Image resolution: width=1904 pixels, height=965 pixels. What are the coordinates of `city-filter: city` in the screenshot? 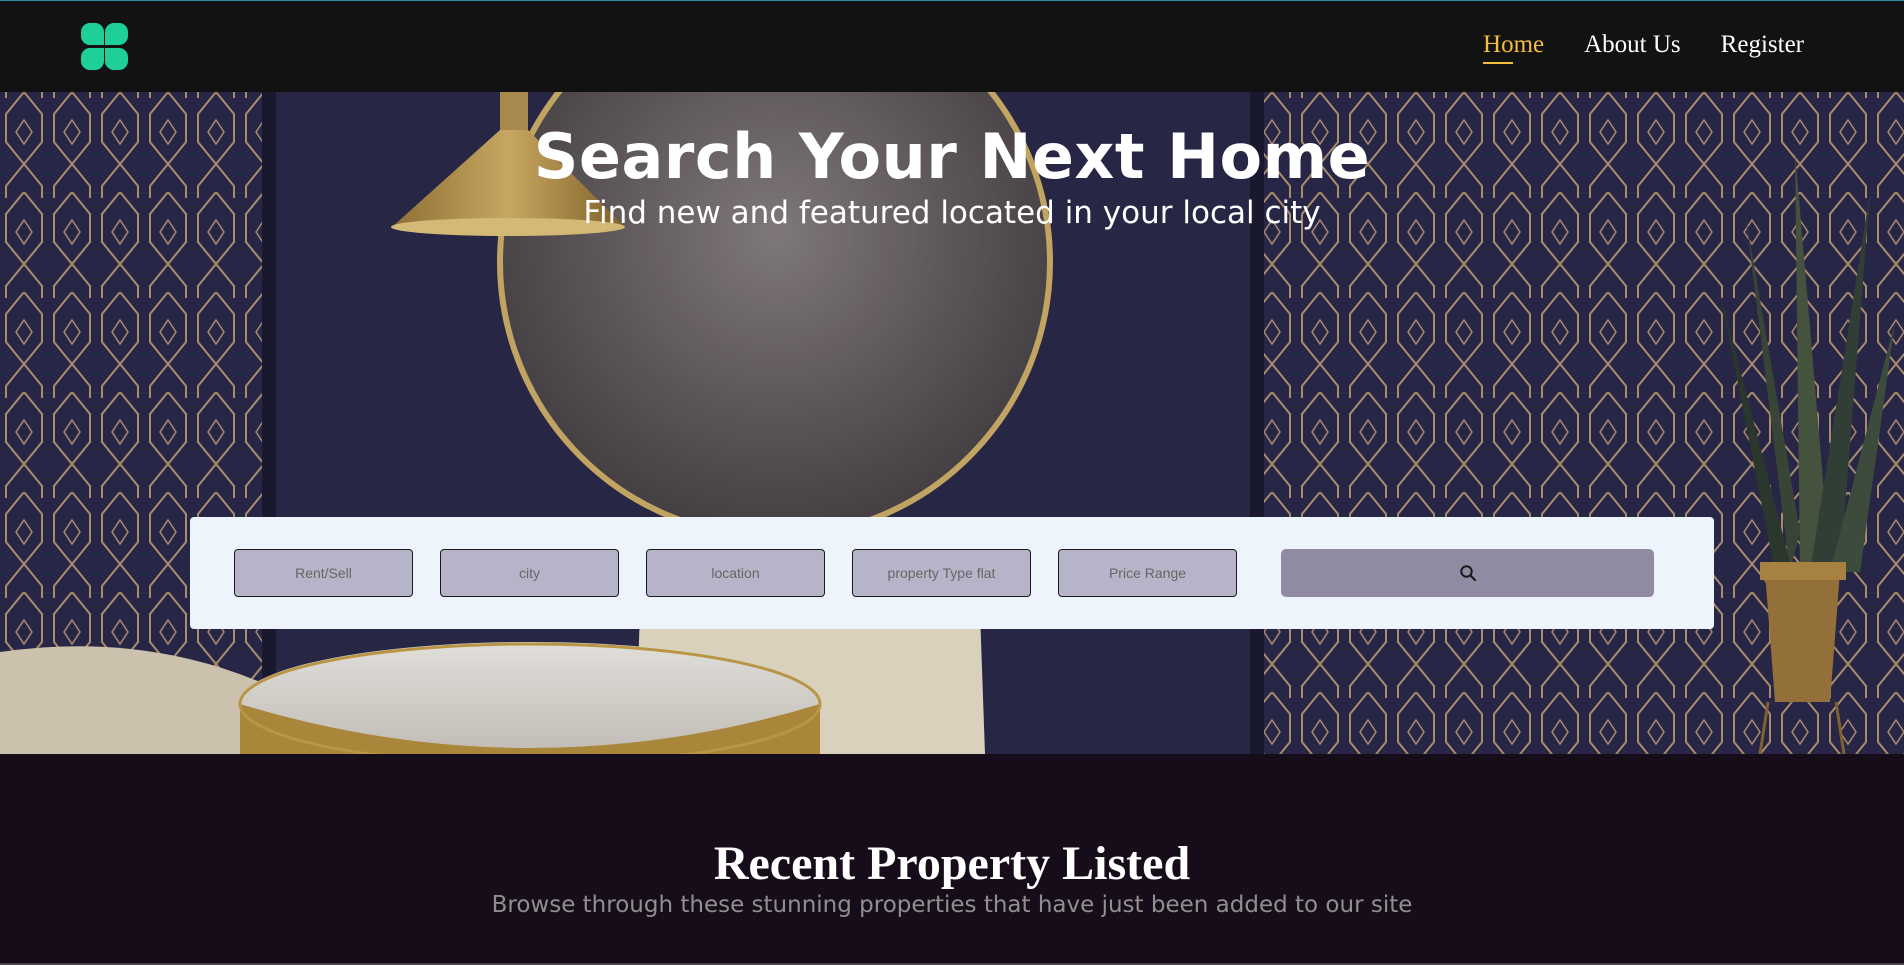 It's located at (529, 573).